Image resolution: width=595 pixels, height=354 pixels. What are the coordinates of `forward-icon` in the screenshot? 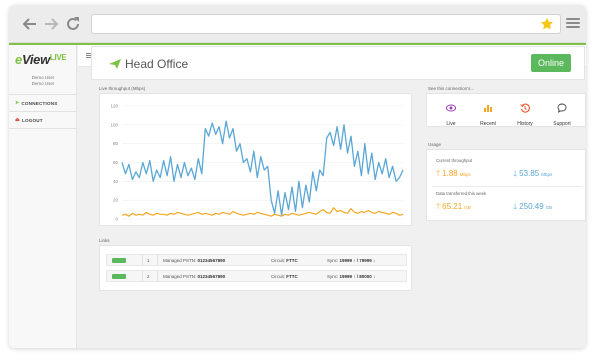 It's located at (51, 24).